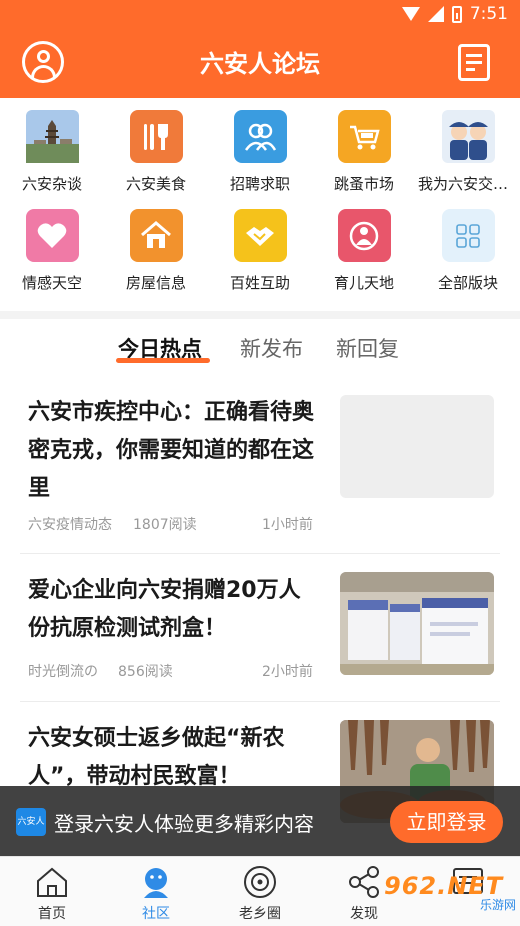  What do you see at coordinates (474, 62) in the screenshot?
I see `compose-icon` at bounding box center [474, 62].